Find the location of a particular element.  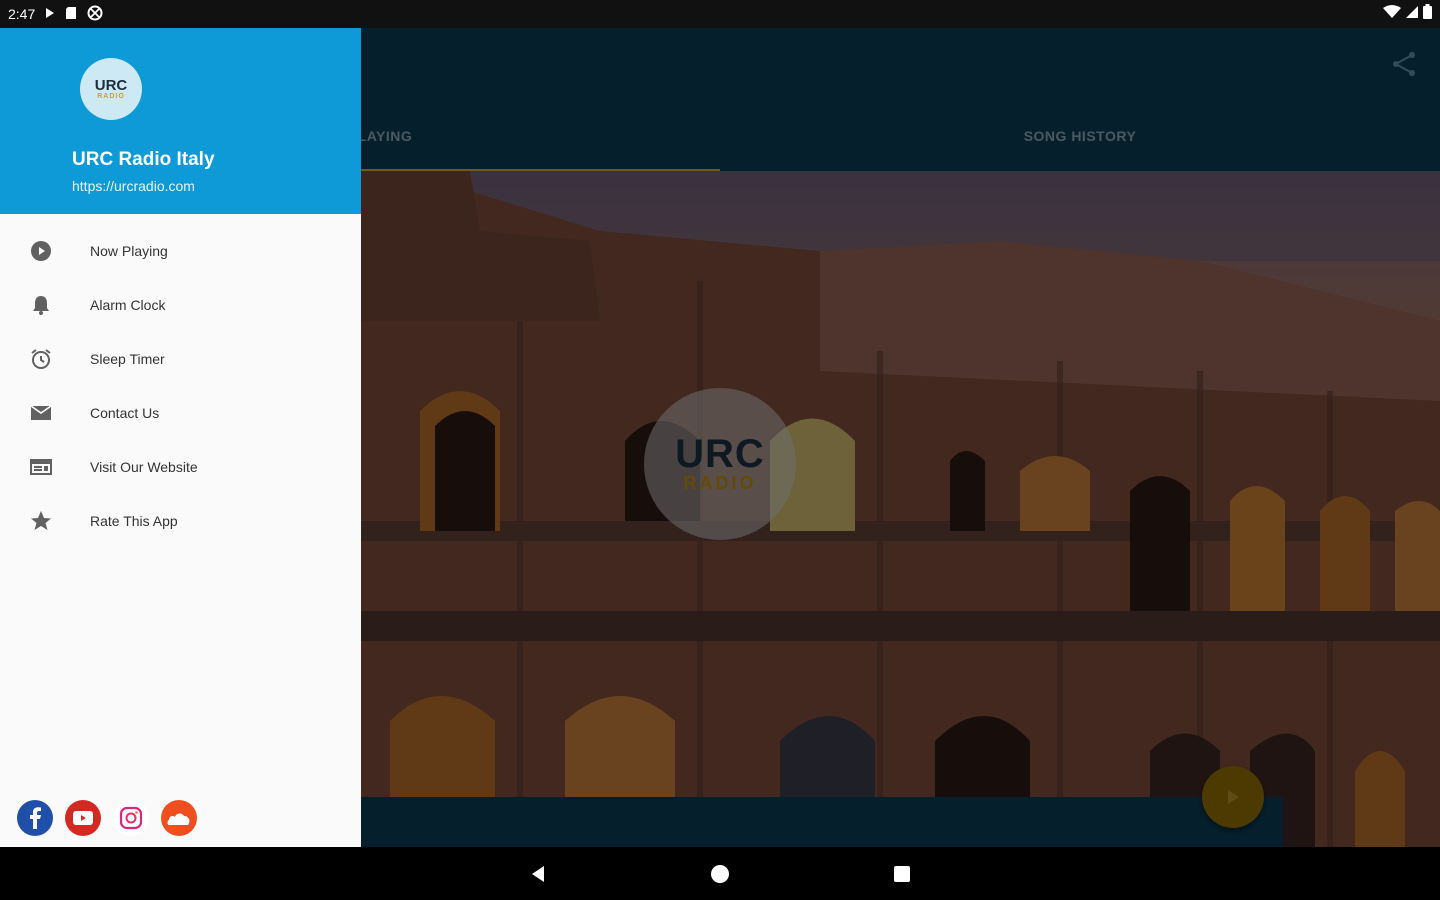

status-time: 2:47 is located at coordinates (22, 14).